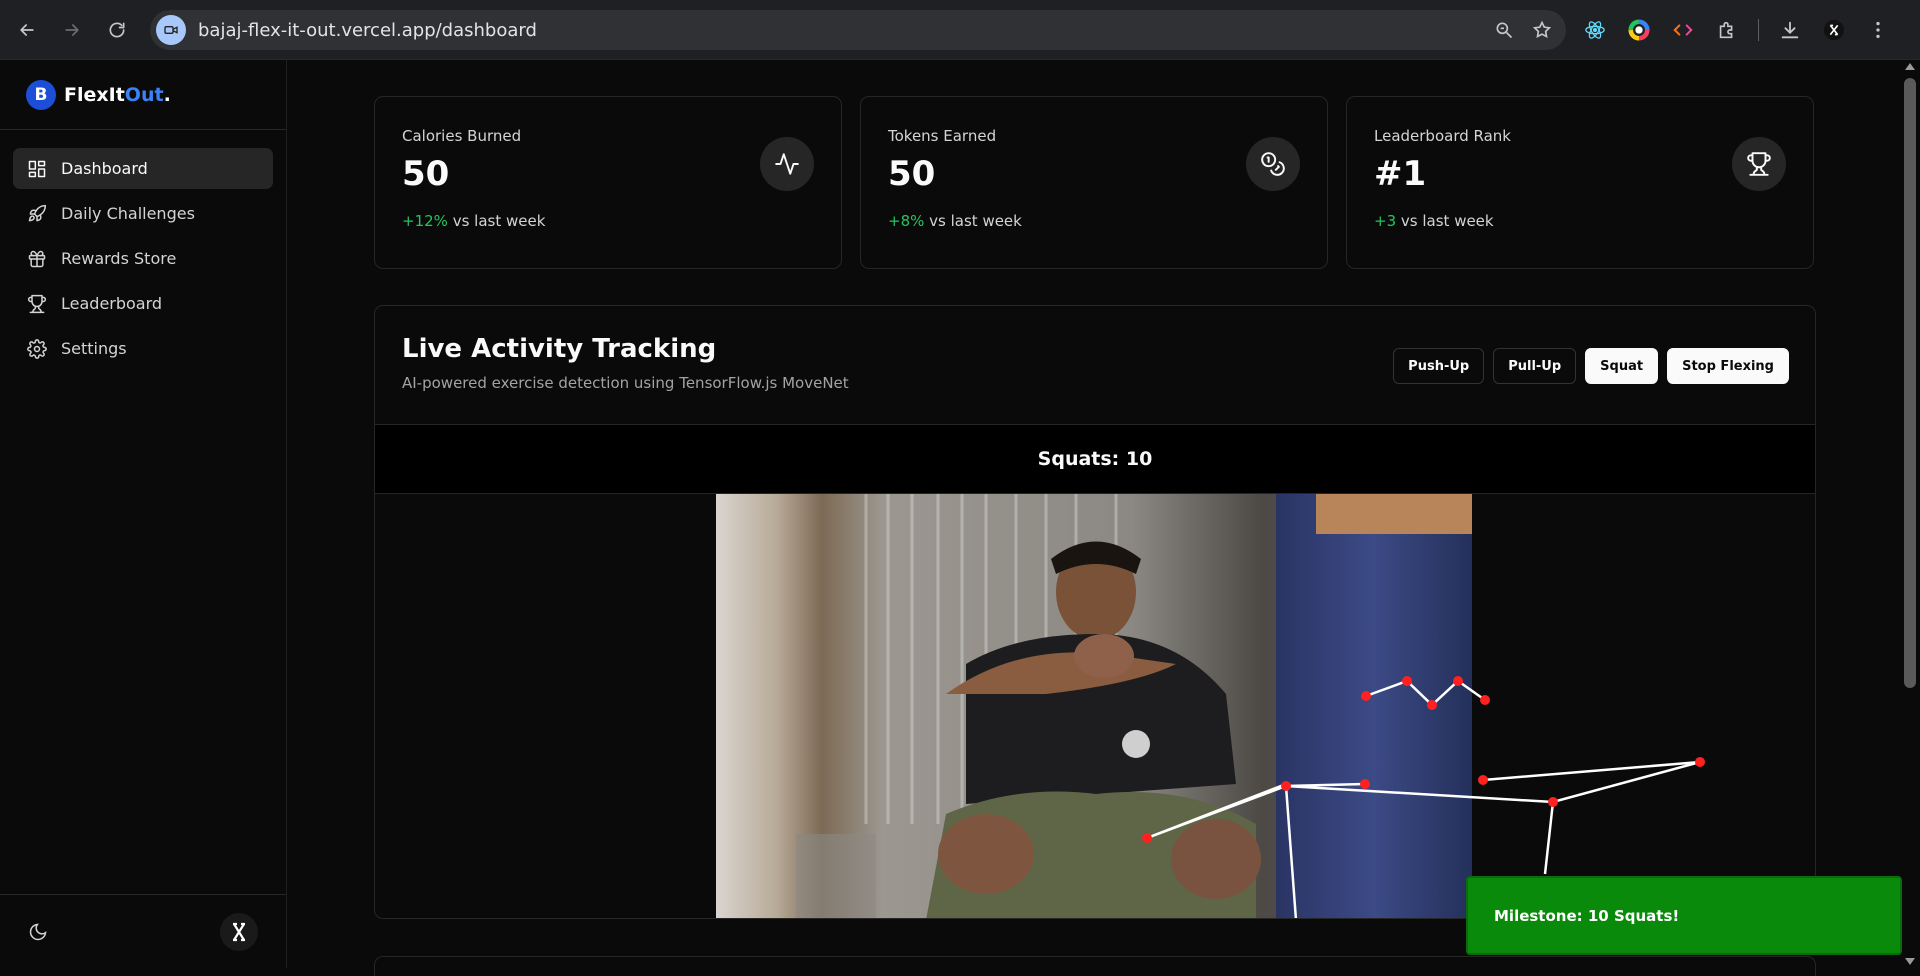  Describe the element at coordinates (37, 168) in the screenshot. I see `dashboard-icon` at that location.